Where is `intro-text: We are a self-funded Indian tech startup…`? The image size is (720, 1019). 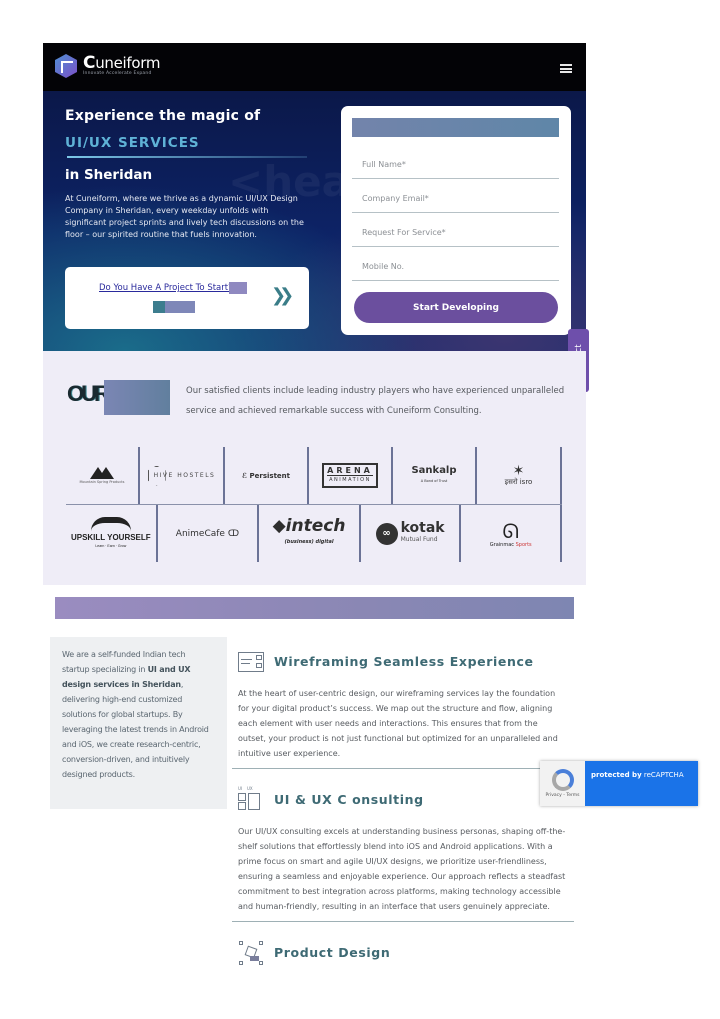
intro-text: We are a self-funded Indian tech startup… is located at coordinates (138, 714).